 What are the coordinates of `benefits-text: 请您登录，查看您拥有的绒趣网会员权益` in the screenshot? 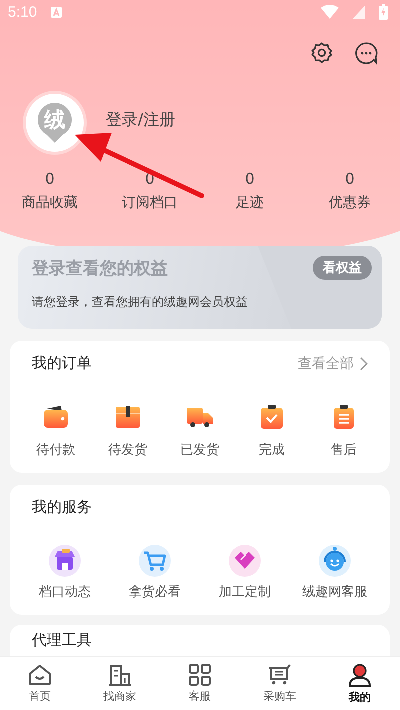 It's located at (140, 302).